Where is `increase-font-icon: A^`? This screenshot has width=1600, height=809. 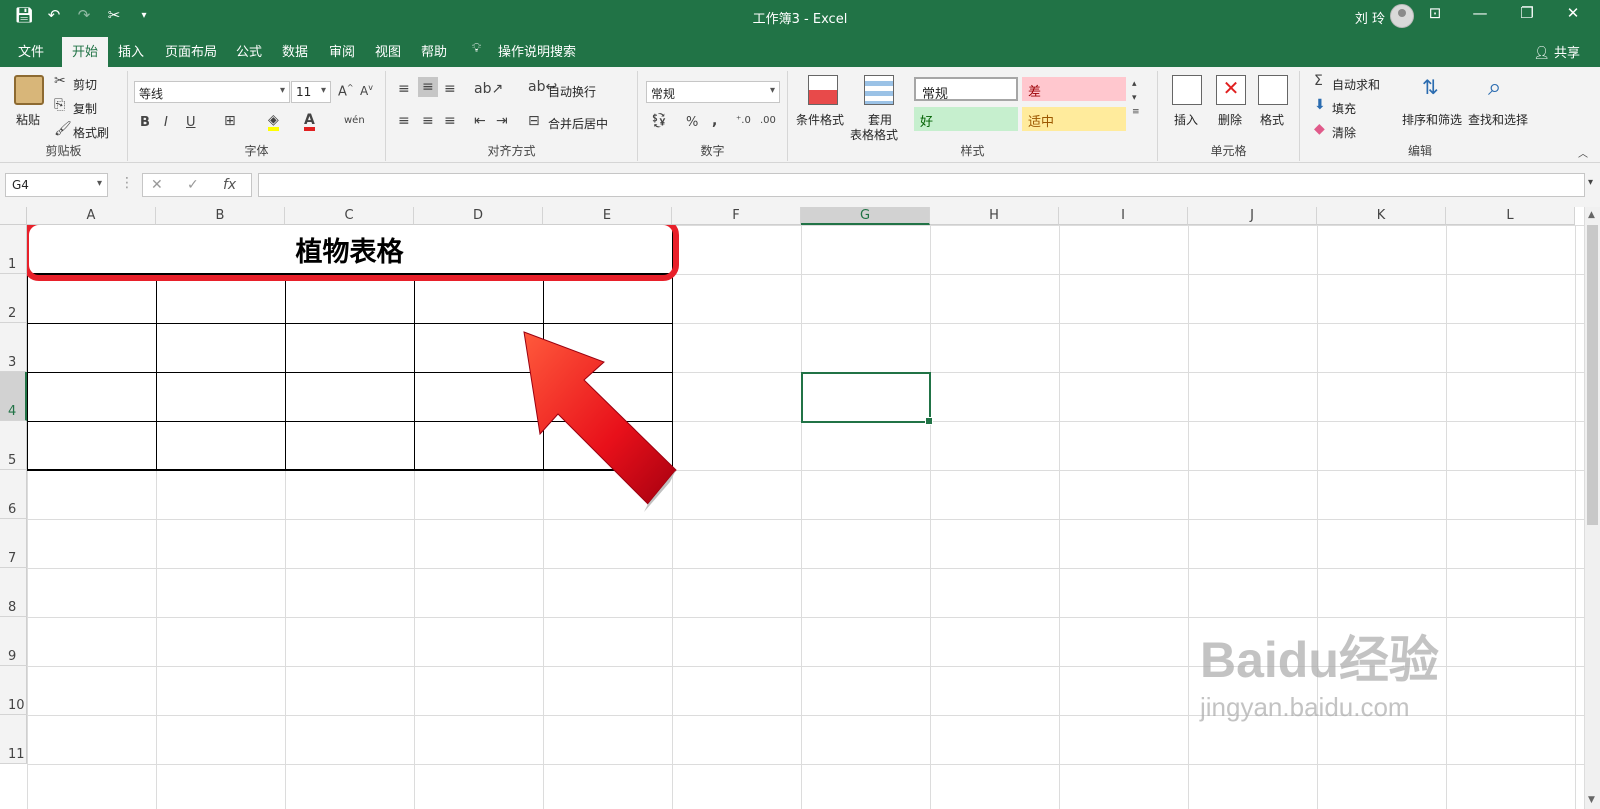
increase-font-icon: A^ is located at coordinates (346, 91).